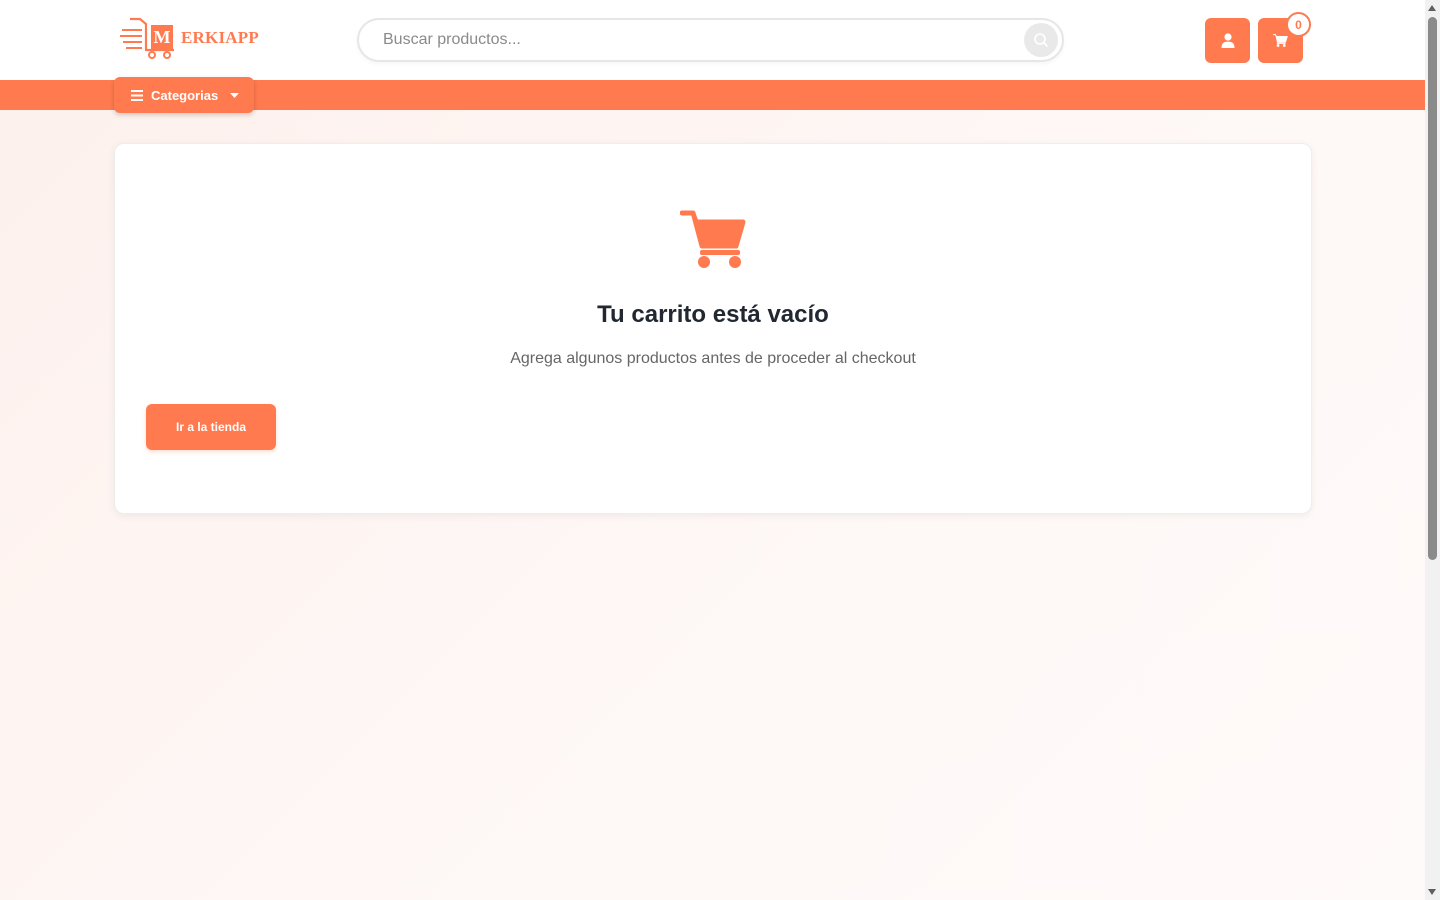 Image resolution: width=1440 pixels, height=900 pixels. I want to click on go-to-store-button: Ir a la tienda, so click(211, 427).